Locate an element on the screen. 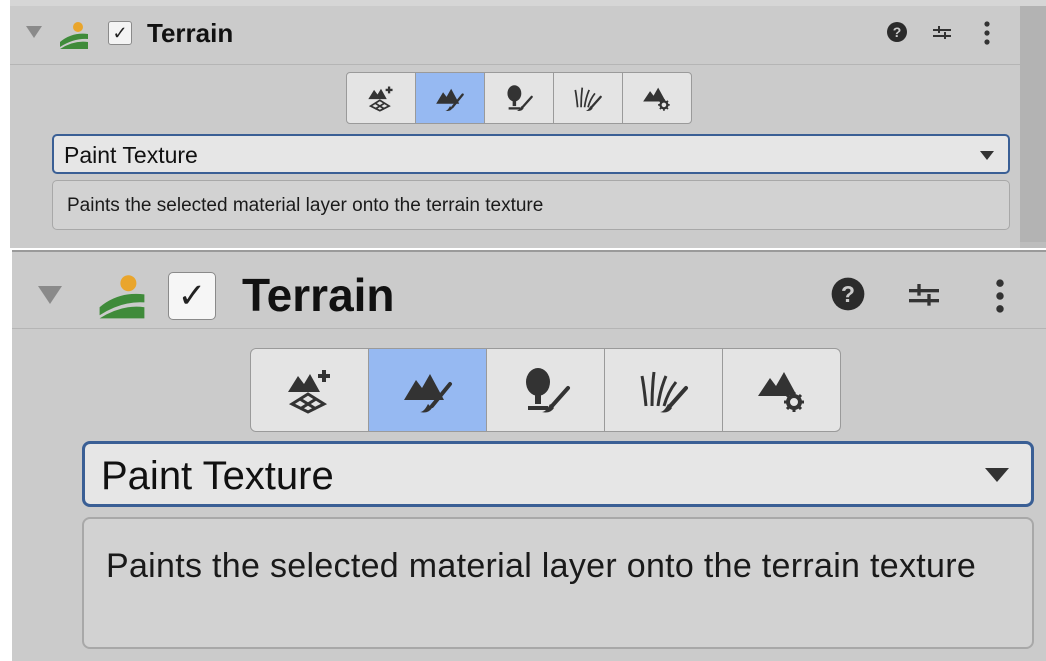 This screenshot has width=1046, height=661. scrollbar-thumb is located at coordinates (1033, 124).